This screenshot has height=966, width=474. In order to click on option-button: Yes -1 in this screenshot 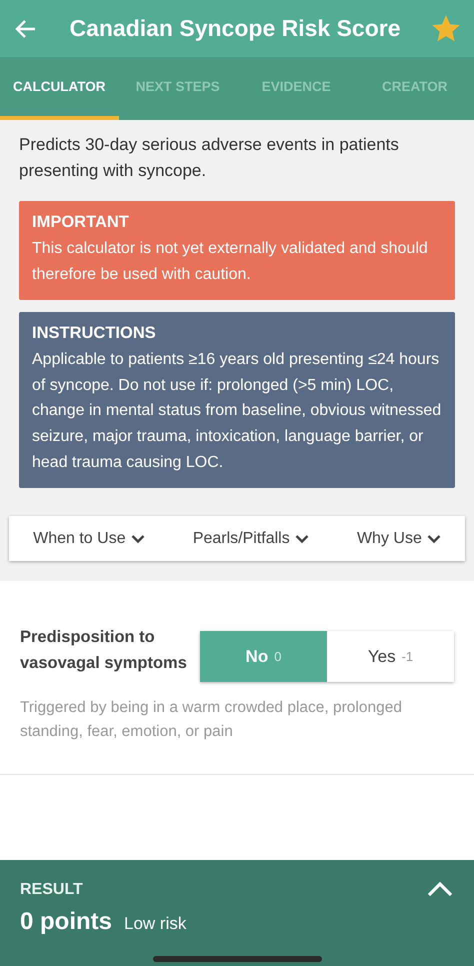, I will do `click(390, 656)`.